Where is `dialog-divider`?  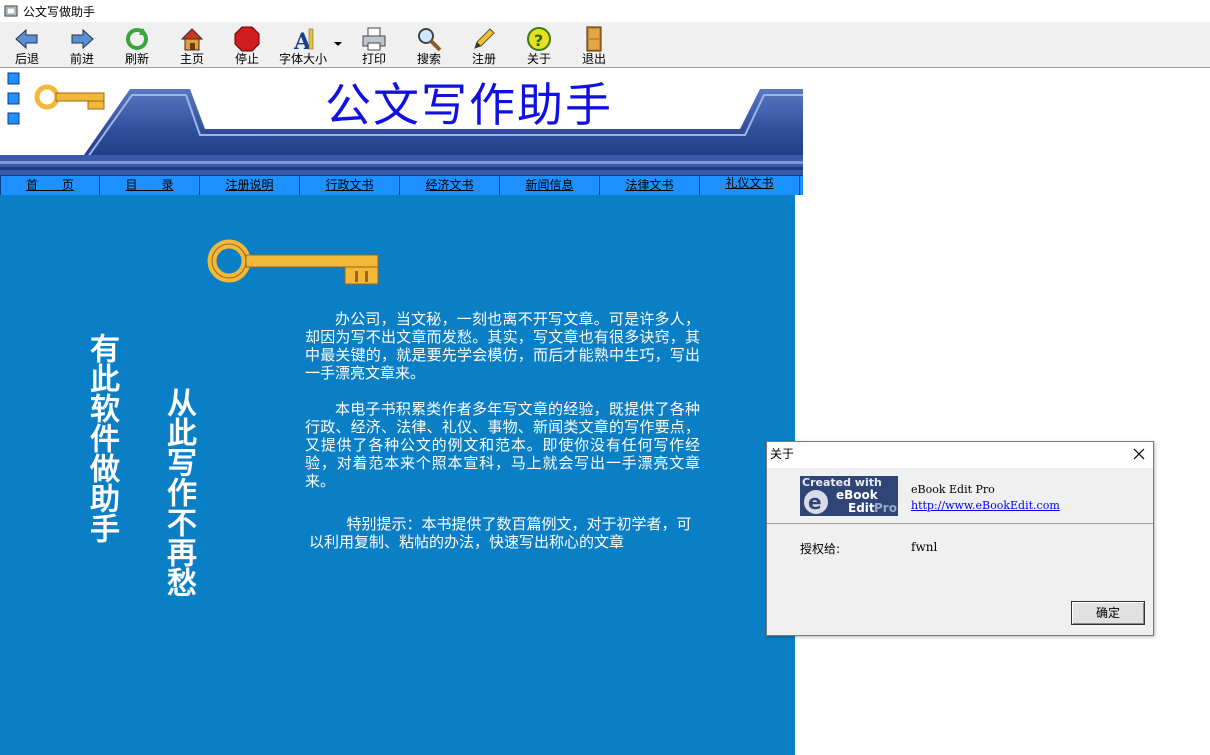
dialog-divider is located at coordinates (960, 523).